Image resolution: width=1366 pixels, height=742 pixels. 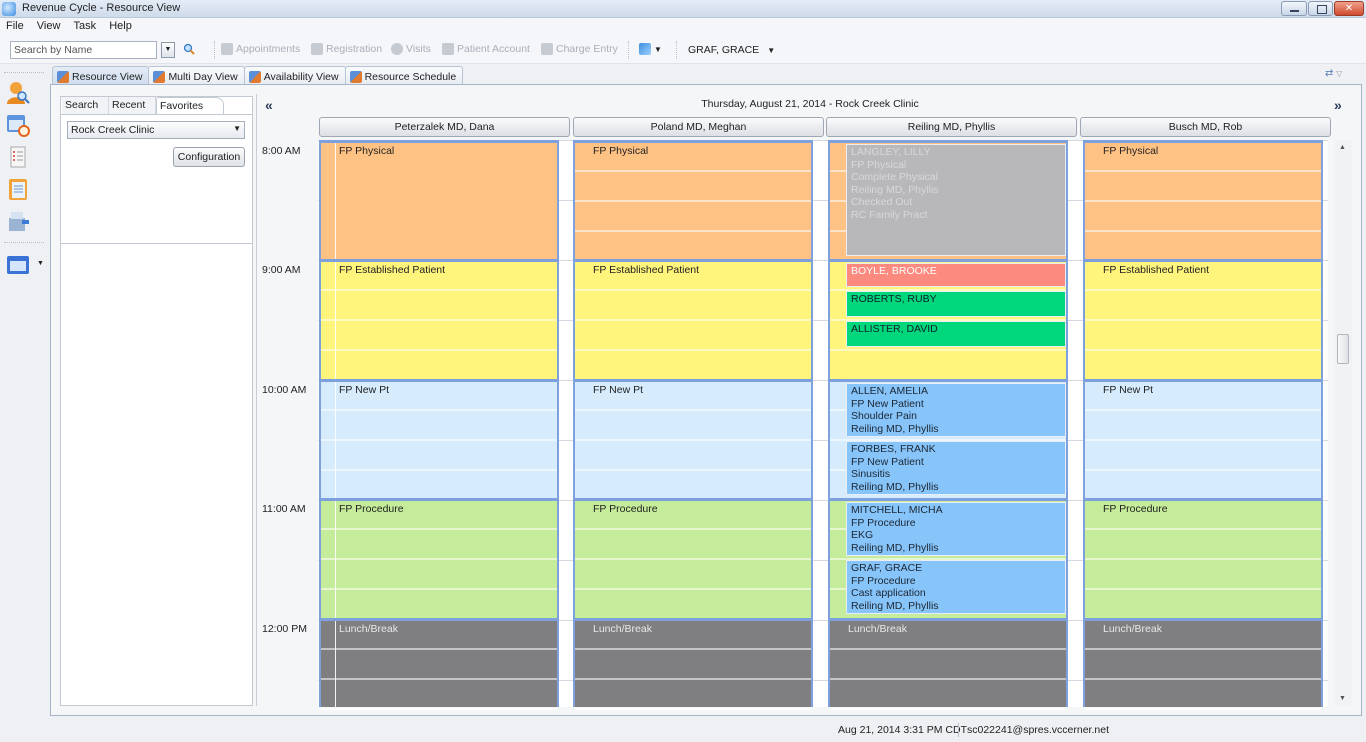 I want to click on tab-resource-schedule: Resource Schedule, so click(x=404, y=75).